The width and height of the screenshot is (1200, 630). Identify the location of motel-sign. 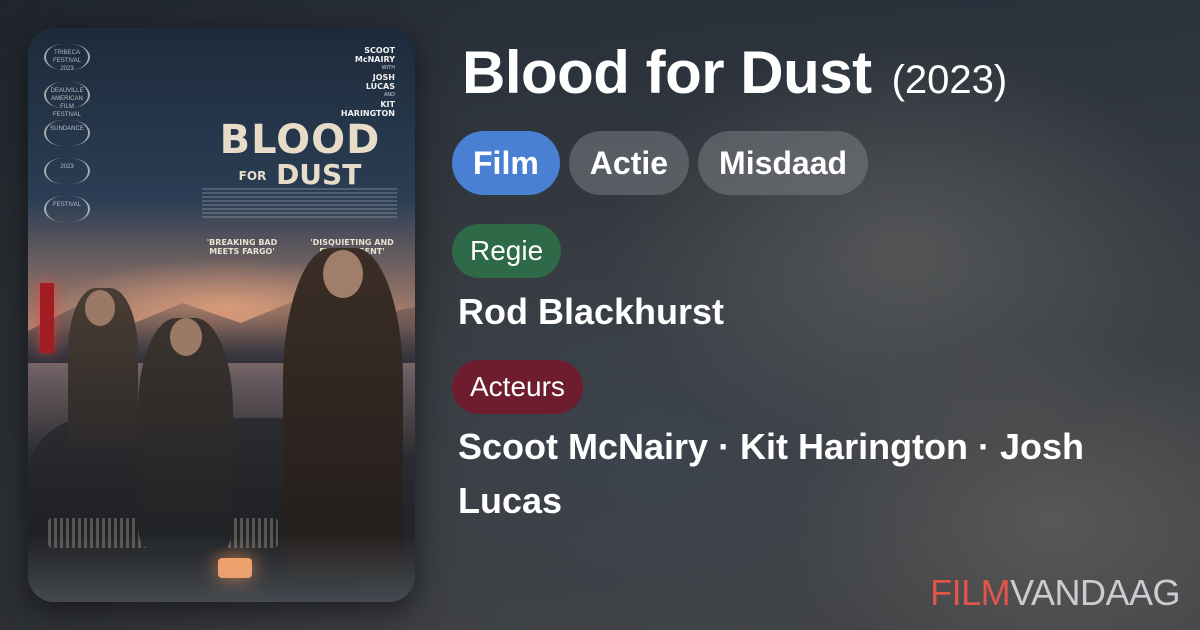
(47, 318).